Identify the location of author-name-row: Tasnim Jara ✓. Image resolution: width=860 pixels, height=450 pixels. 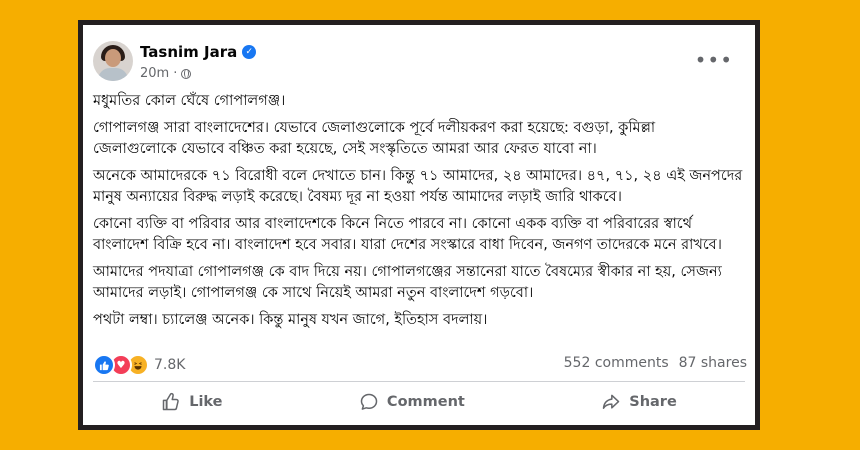
(198, 52).